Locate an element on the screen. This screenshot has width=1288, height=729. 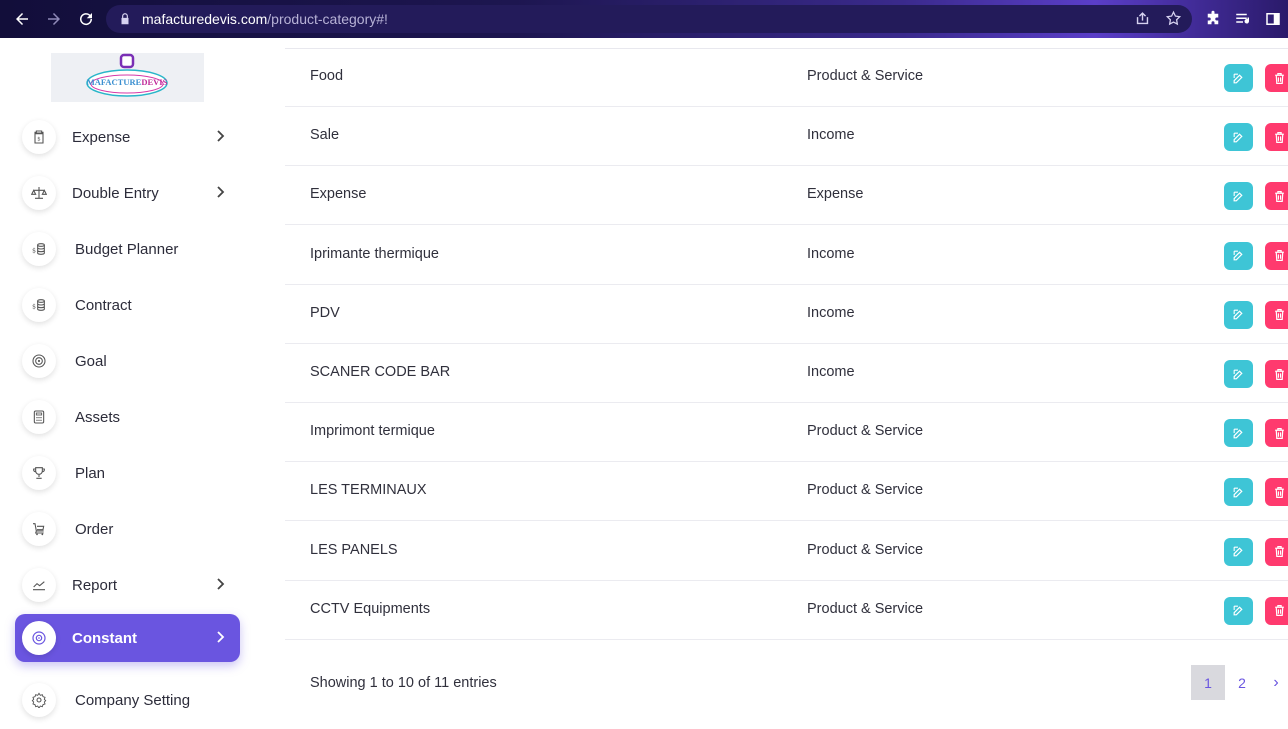
sidebar-item-double-entry: Double Entry is located at coordinates (127, 193).